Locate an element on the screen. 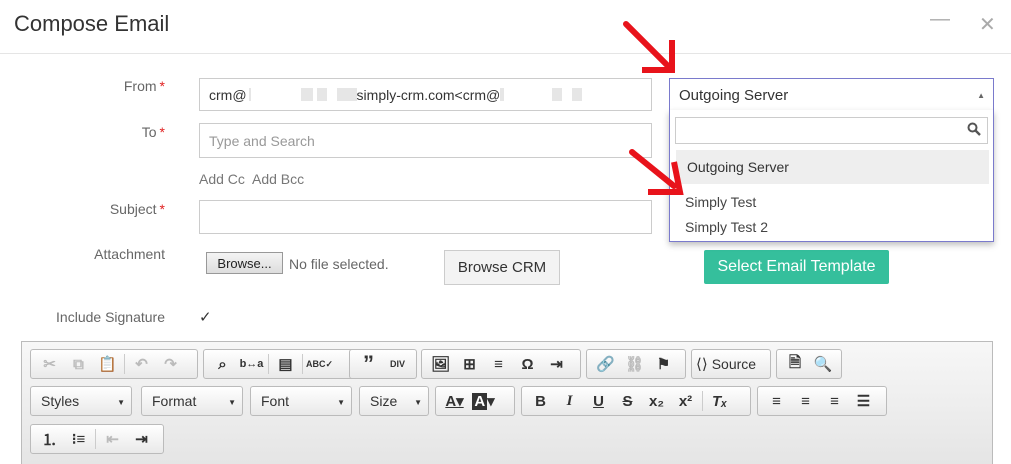 The width and height of the screenshot is (1011, 464). select-email-template-button: Select Email Template is located at coordinates (796, 267).